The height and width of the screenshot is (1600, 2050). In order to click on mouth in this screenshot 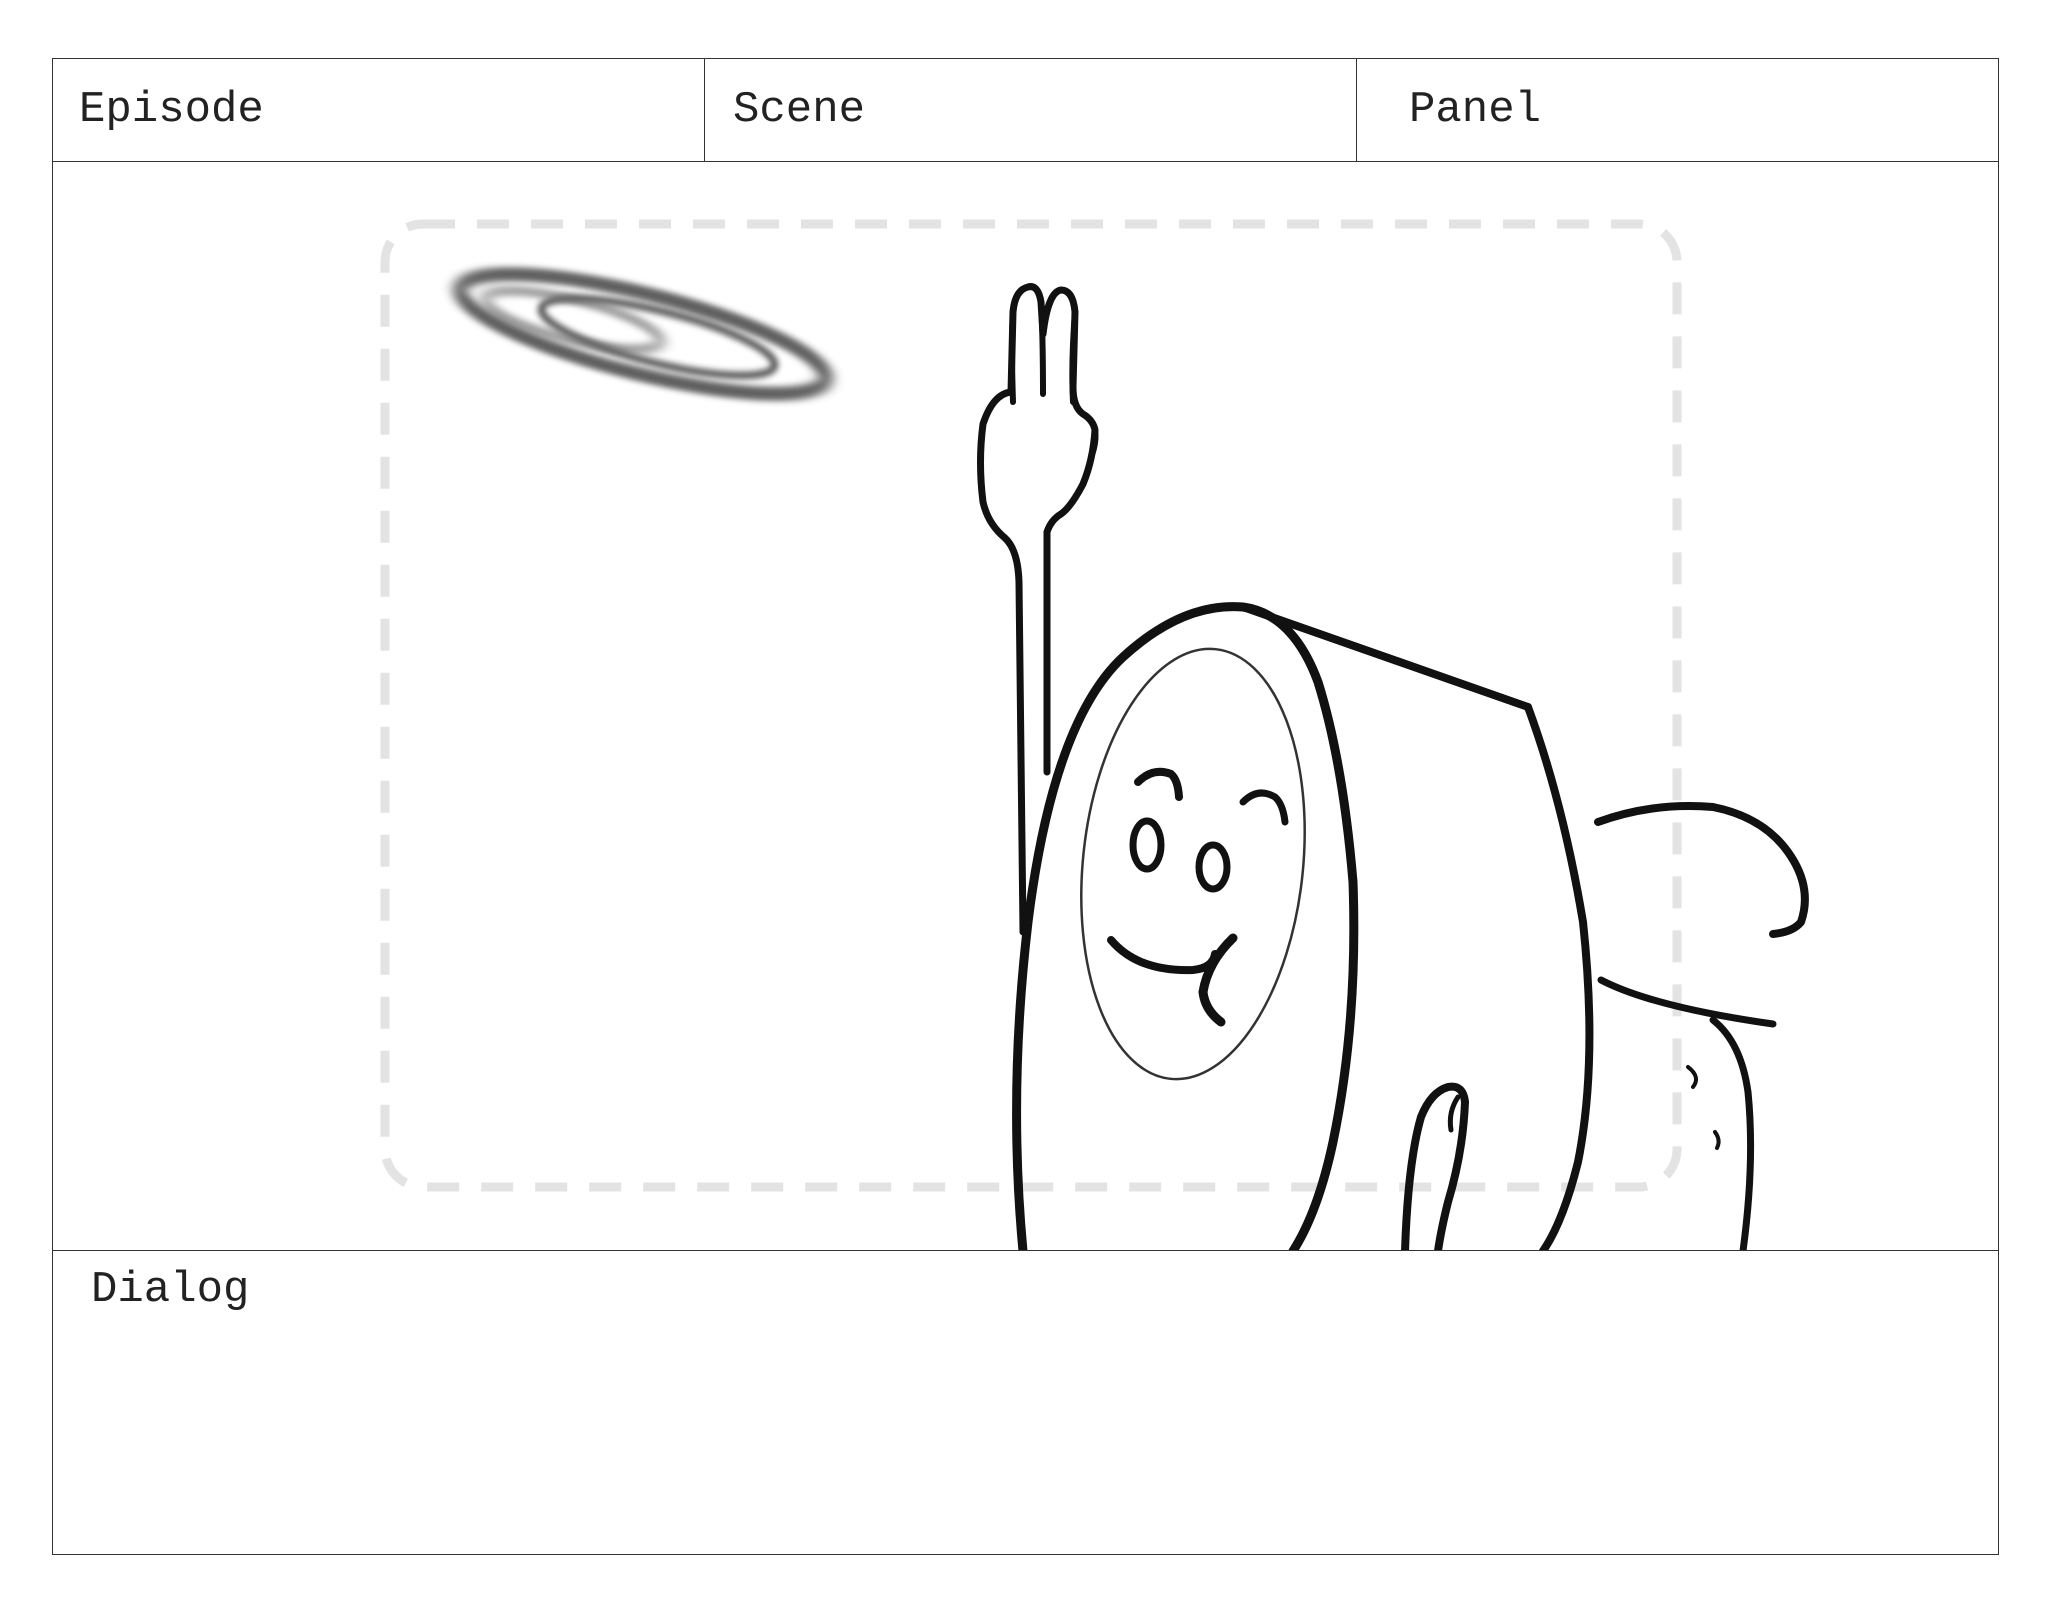, I will do `click(1163, 955)`.